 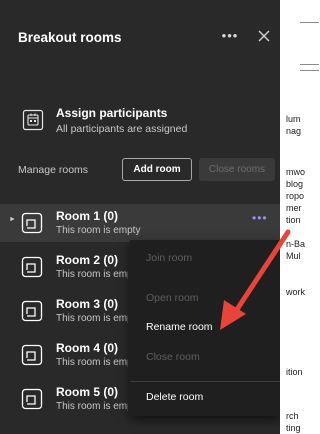 I want to click on room-name: Room 3 (0), so click(x=87, y=304).